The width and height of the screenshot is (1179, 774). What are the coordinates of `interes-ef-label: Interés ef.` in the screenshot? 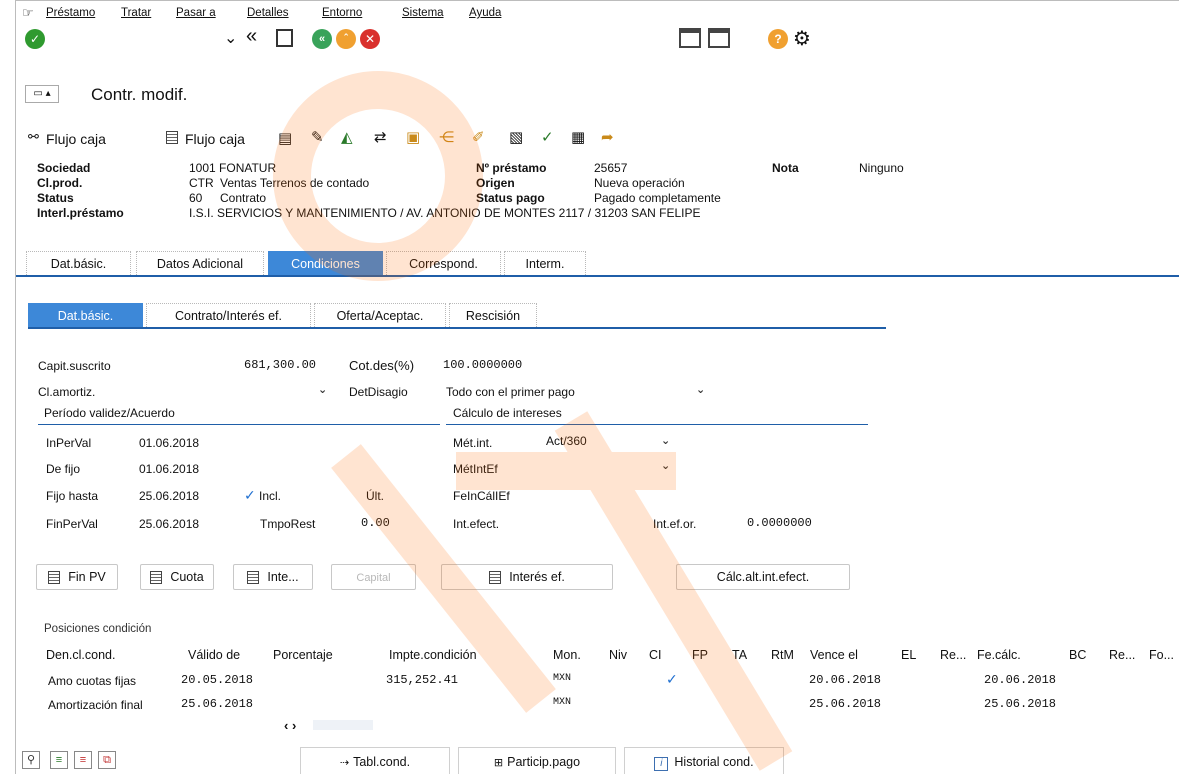 It's located at (537, 577).